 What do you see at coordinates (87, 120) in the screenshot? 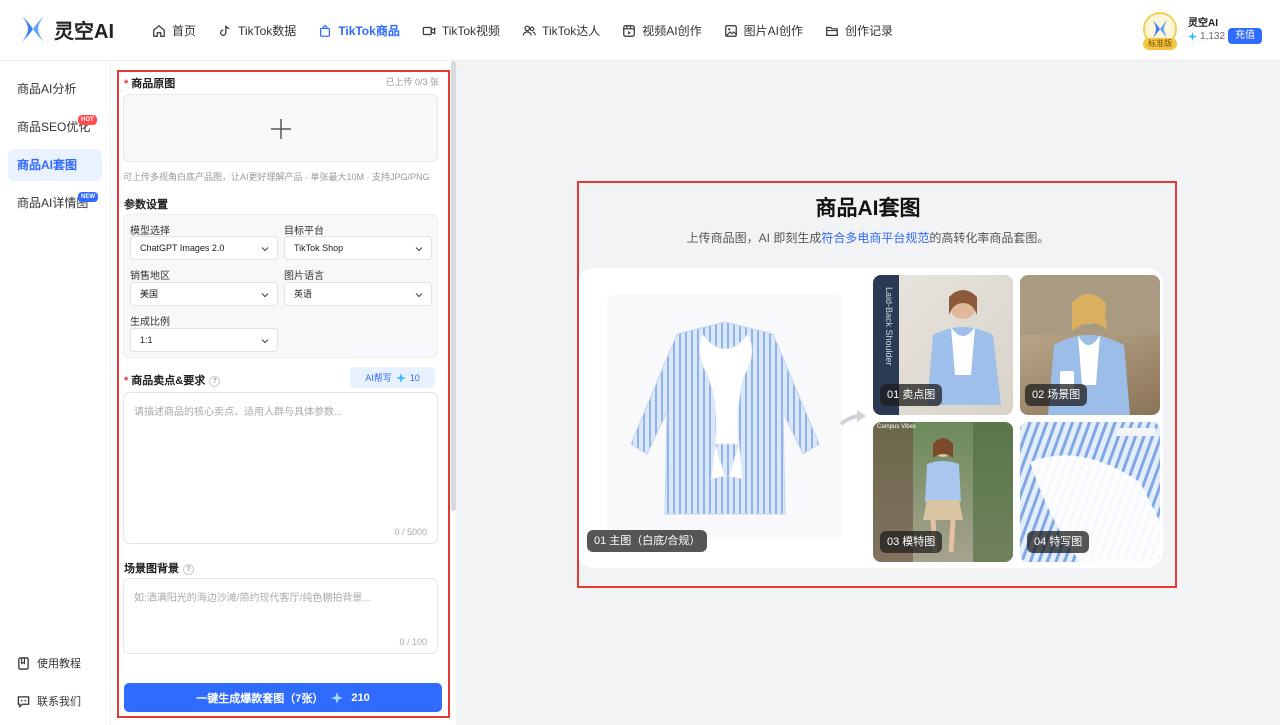
I see `hot-badge: HOT` at bounding box center [87, 120].